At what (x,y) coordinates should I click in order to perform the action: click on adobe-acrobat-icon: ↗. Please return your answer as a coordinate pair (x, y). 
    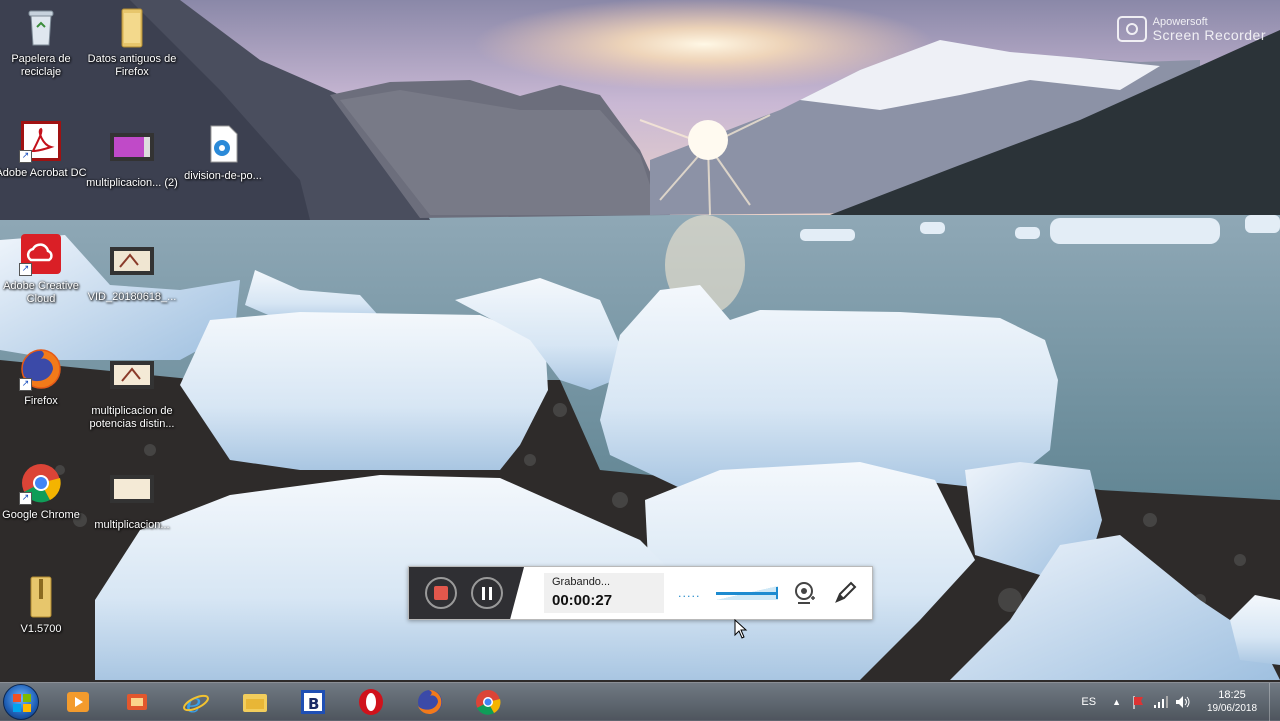
    Looking at the image, I should click on (41, 141).